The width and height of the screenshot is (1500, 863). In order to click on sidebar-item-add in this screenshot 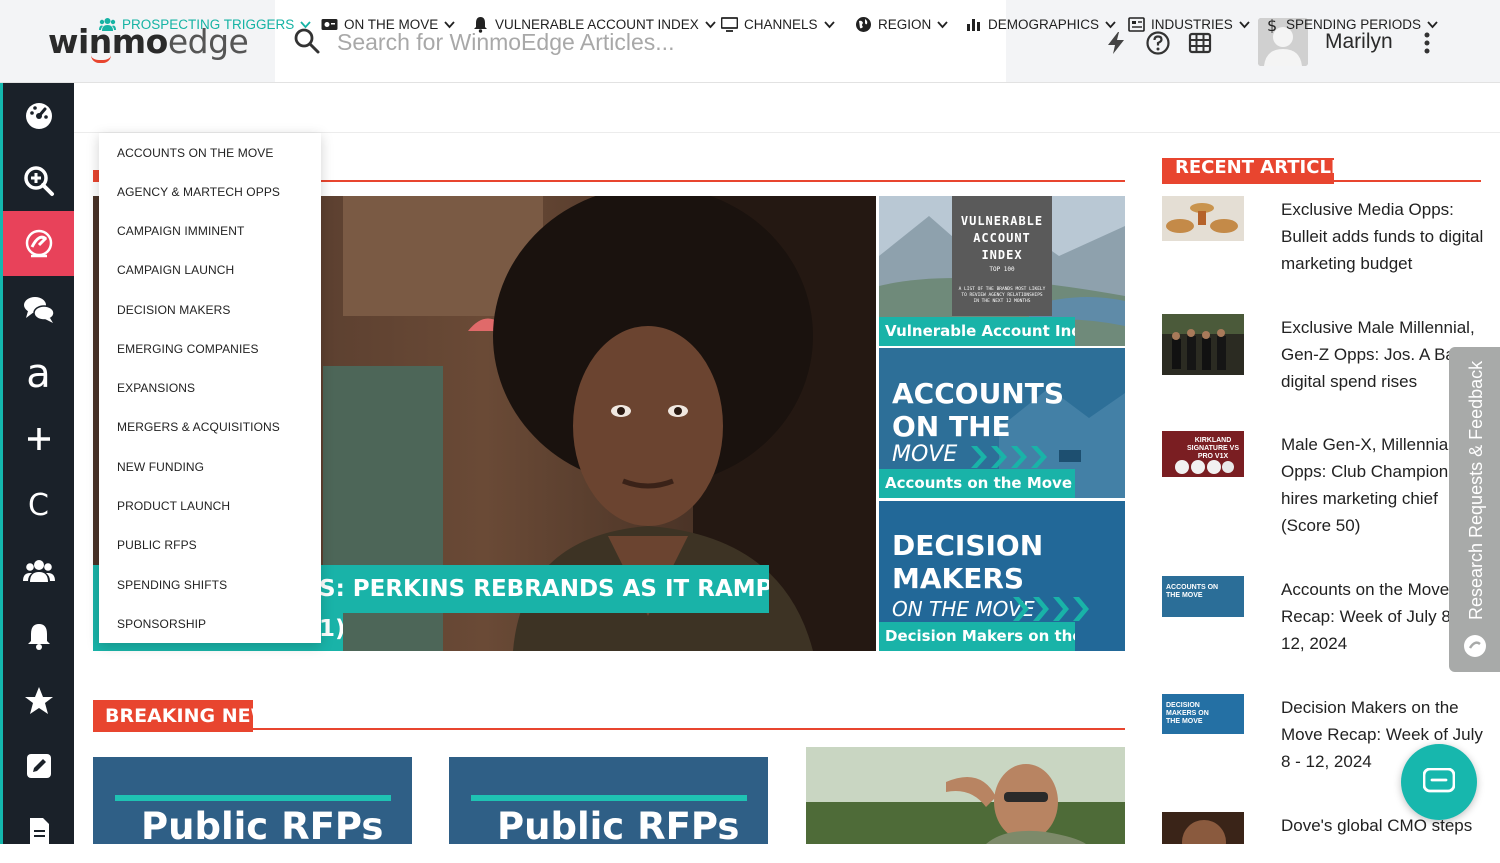, I will do `click(38, 438)`.